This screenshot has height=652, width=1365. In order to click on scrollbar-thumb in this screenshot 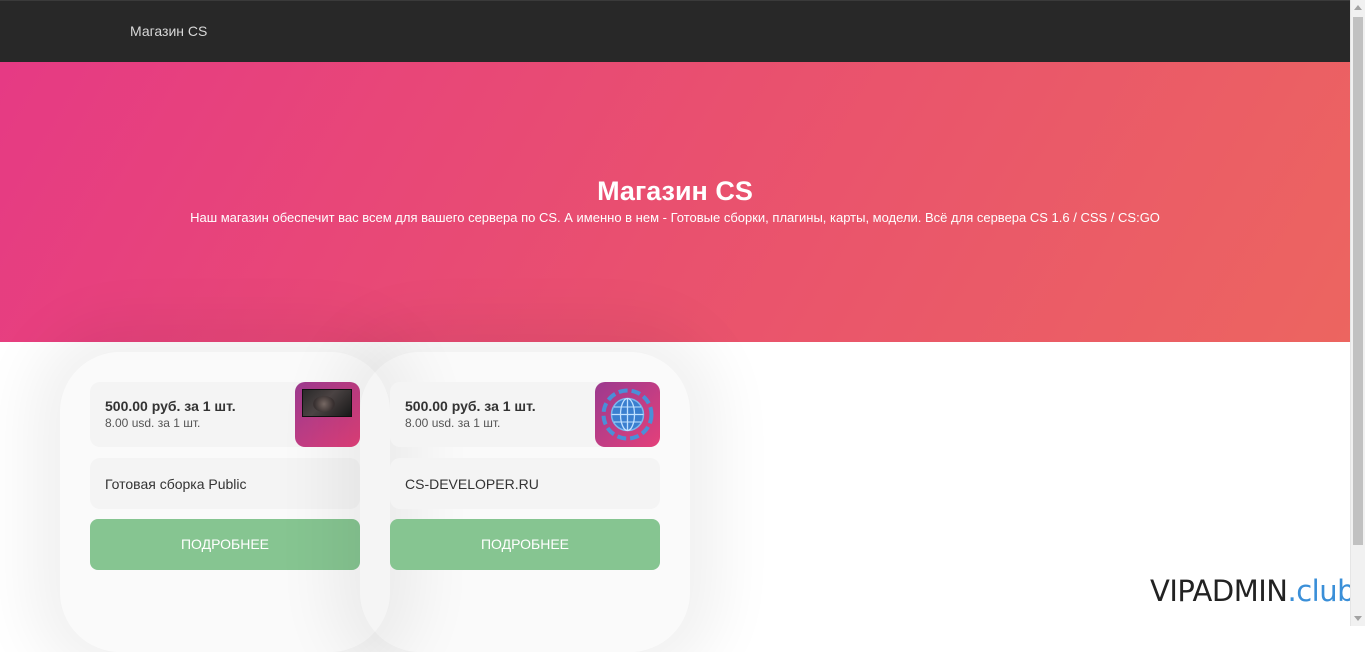, I will do `click(1358, 281)`.